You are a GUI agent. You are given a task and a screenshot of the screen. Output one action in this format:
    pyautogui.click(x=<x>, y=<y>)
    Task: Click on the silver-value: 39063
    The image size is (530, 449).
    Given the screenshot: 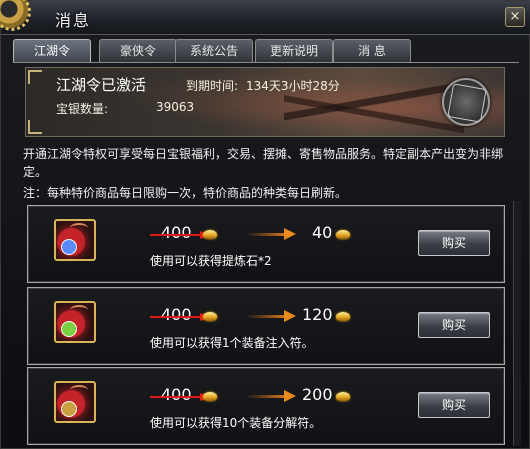 What is the action you would take?
    pyautogui.click(x=175, y=107)
    